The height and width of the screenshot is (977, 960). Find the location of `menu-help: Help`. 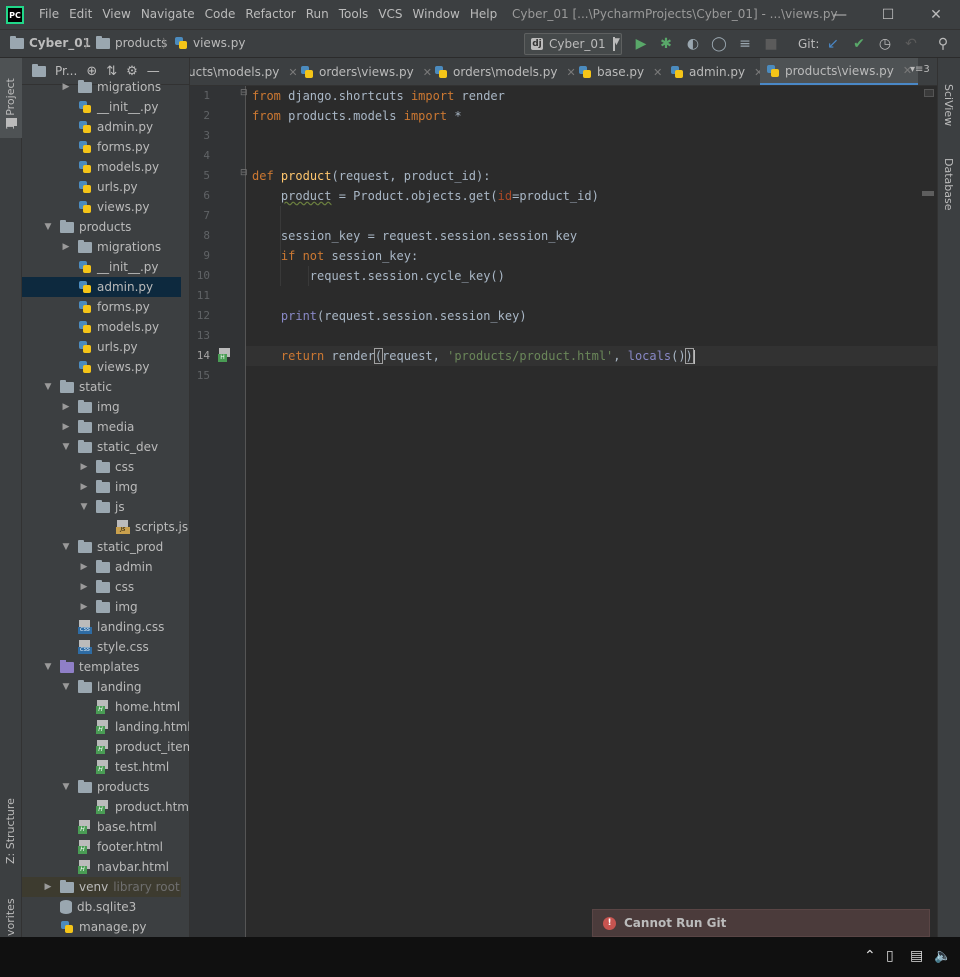

menu-help: Help is located at coordinates (483, 14).